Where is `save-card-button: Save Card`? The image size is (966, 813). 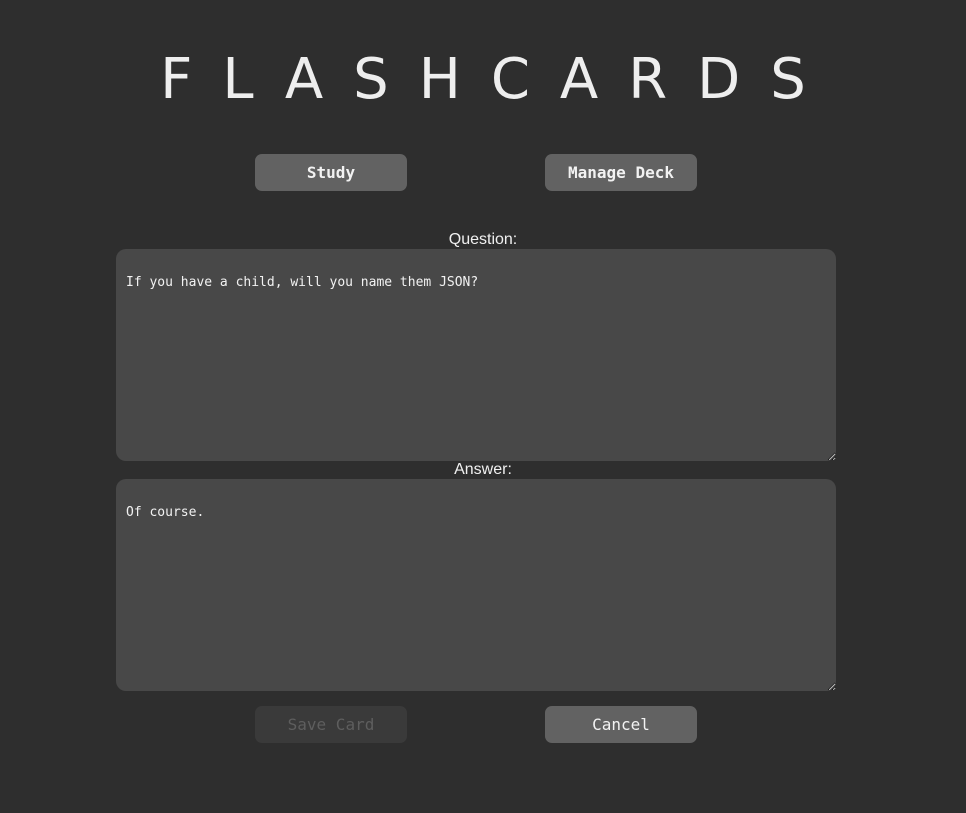 save-card-button: Save Card is located at coordinates (331, 724).